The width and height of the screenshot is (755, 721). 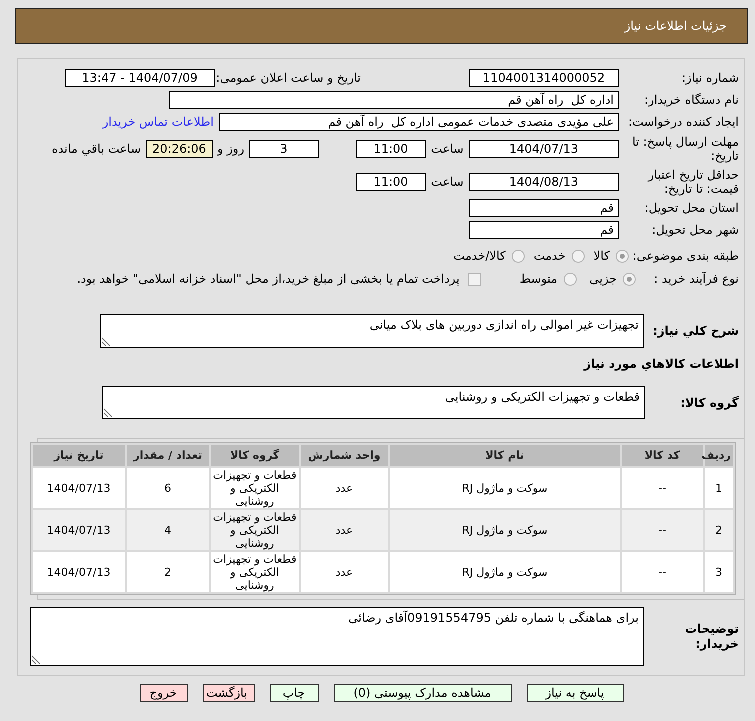 I want to click on remaining-time-field: 20:26:06, so click(x=179, y=149).